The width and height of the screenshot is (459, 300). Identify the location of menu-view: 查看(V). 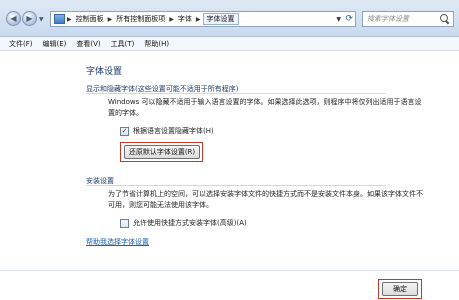
(88, 44).